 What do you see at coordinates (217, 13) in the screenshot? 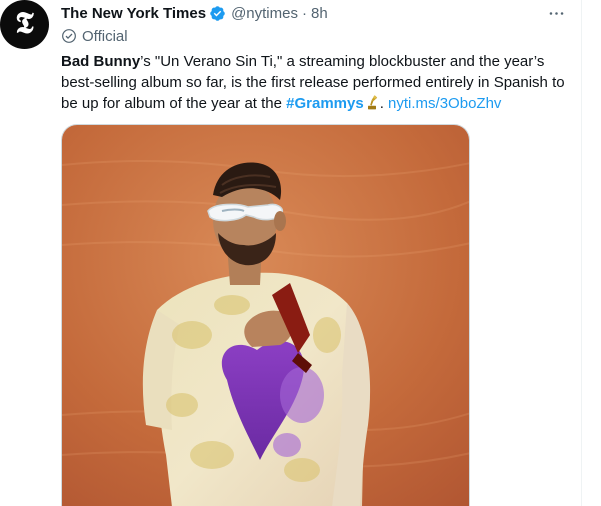
I see `verified-badge-icon` at bounding box center [217, 13].